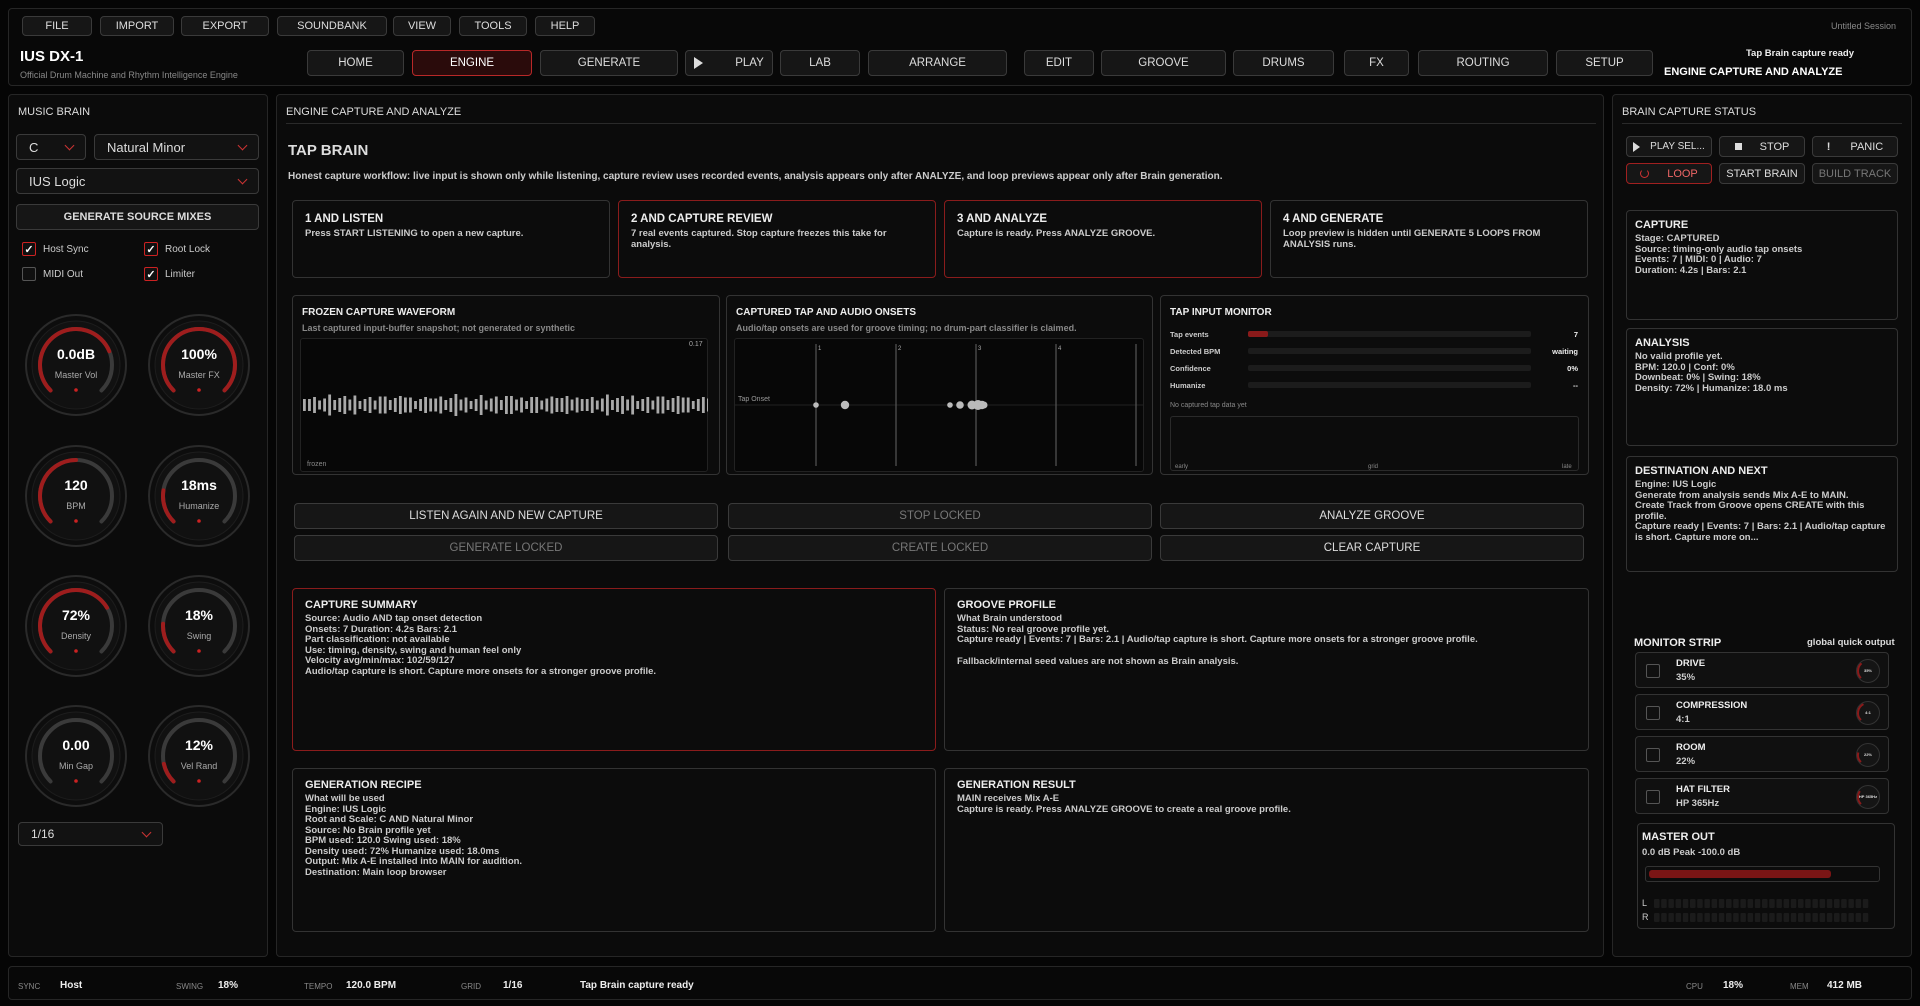  Describe the element at coordinates (1195, 351) in the screenshot. I see `monitor-row-label: Detected BPM` at that location.